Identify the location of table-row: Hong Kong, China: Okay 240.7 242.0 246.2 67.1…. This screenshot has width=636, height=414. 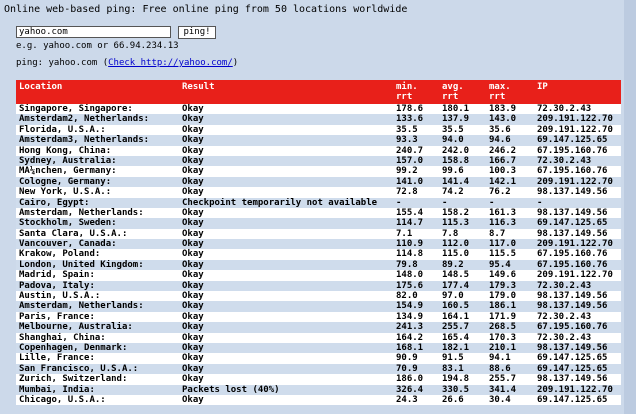
(318, 150).